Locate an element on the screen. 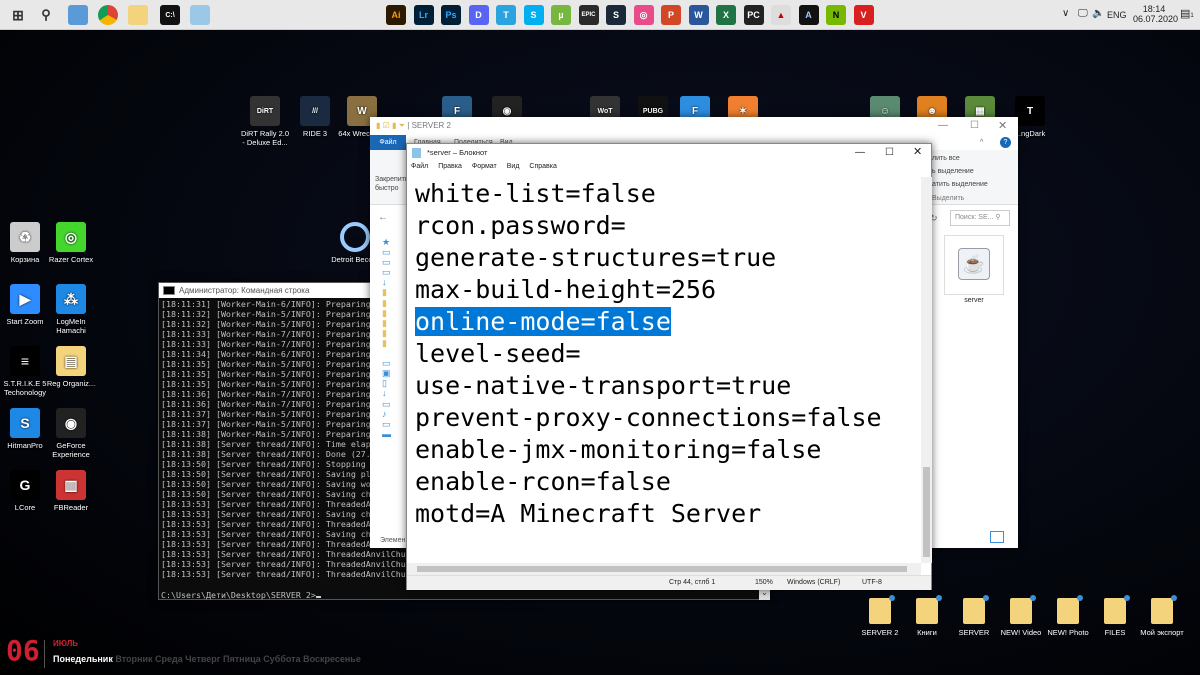 The height and width of the screenshot is (675, 1200). network-icon: 🖵 is located at coordinates (1083, 13).